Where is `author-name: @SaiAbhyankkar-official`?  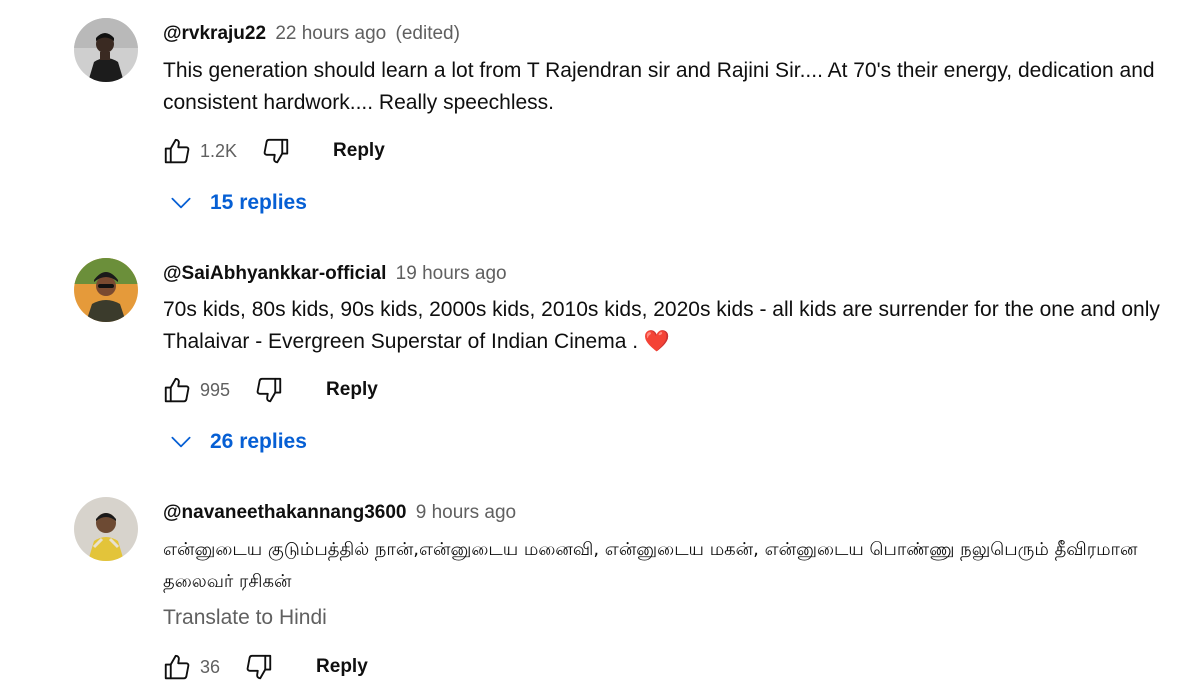 author-name: @SaiAbhyankkar-official is located at coordinates (274, 273).